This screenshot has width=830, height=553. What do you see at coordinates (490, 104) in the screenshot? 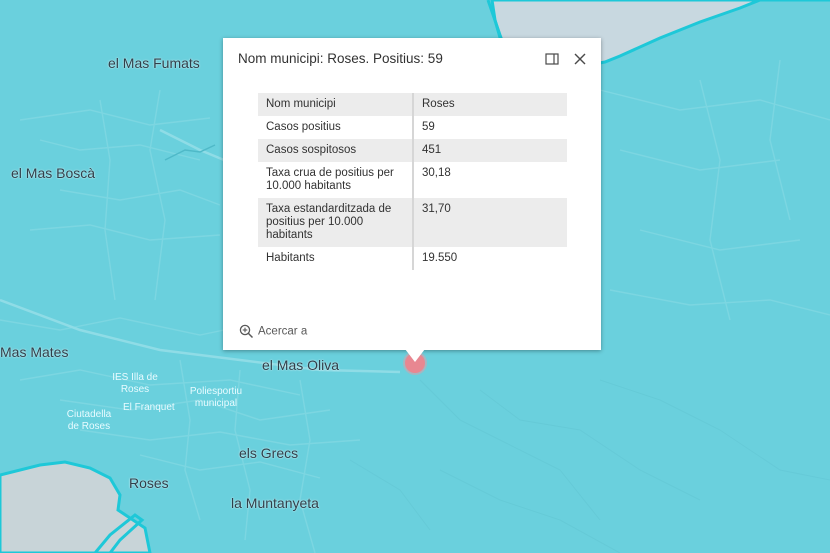
I see `attribute-value: Roses` at bounding box center [490, 104].